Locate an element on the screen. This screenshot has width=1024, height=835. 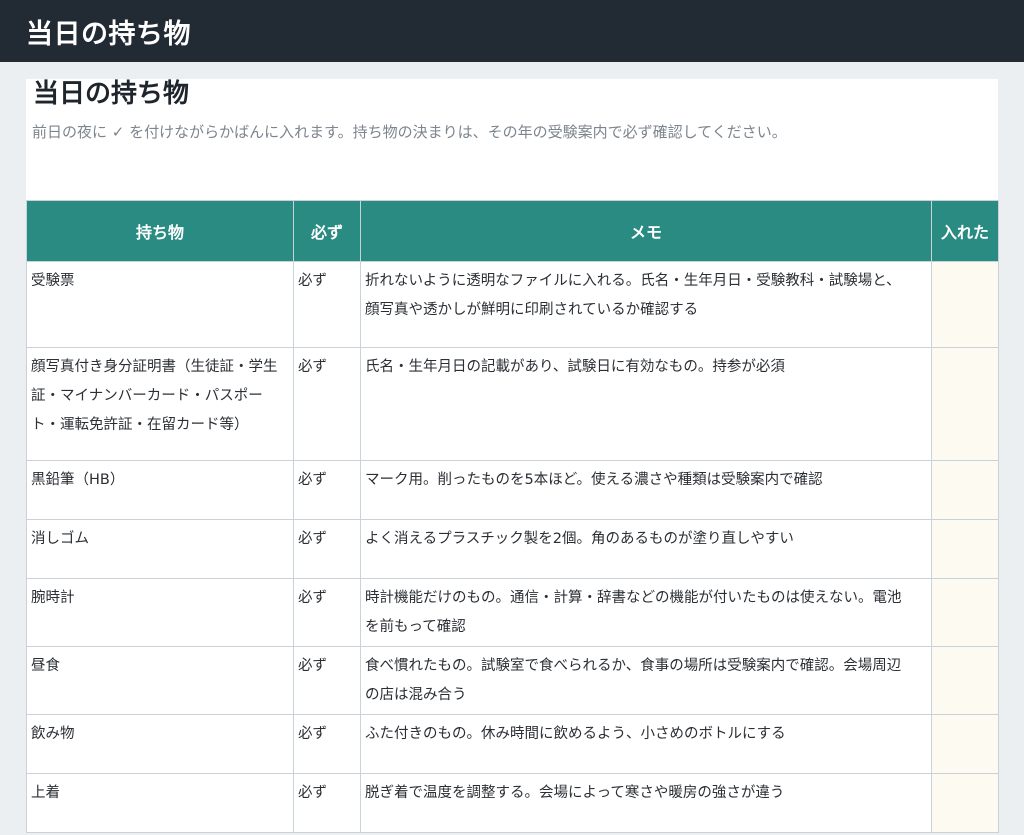
top-bar: 当日の持ち物 is located at coordinates (512, 31).